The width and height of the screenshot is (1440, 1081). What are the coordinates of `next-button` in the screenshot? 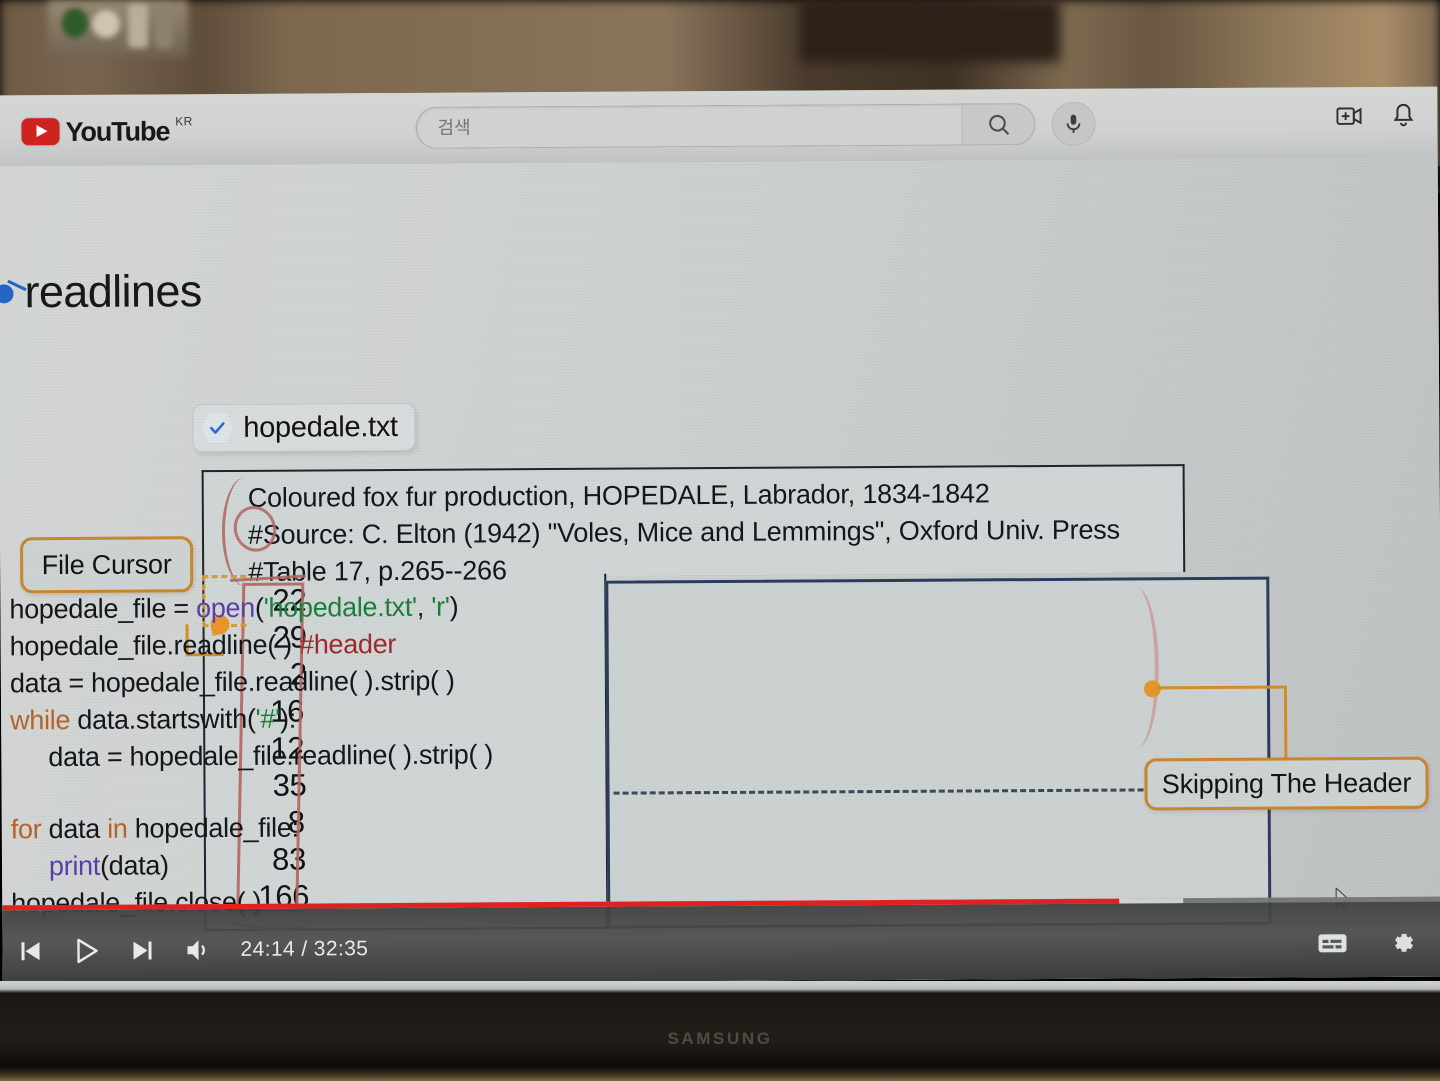 It's located at (142, 950).